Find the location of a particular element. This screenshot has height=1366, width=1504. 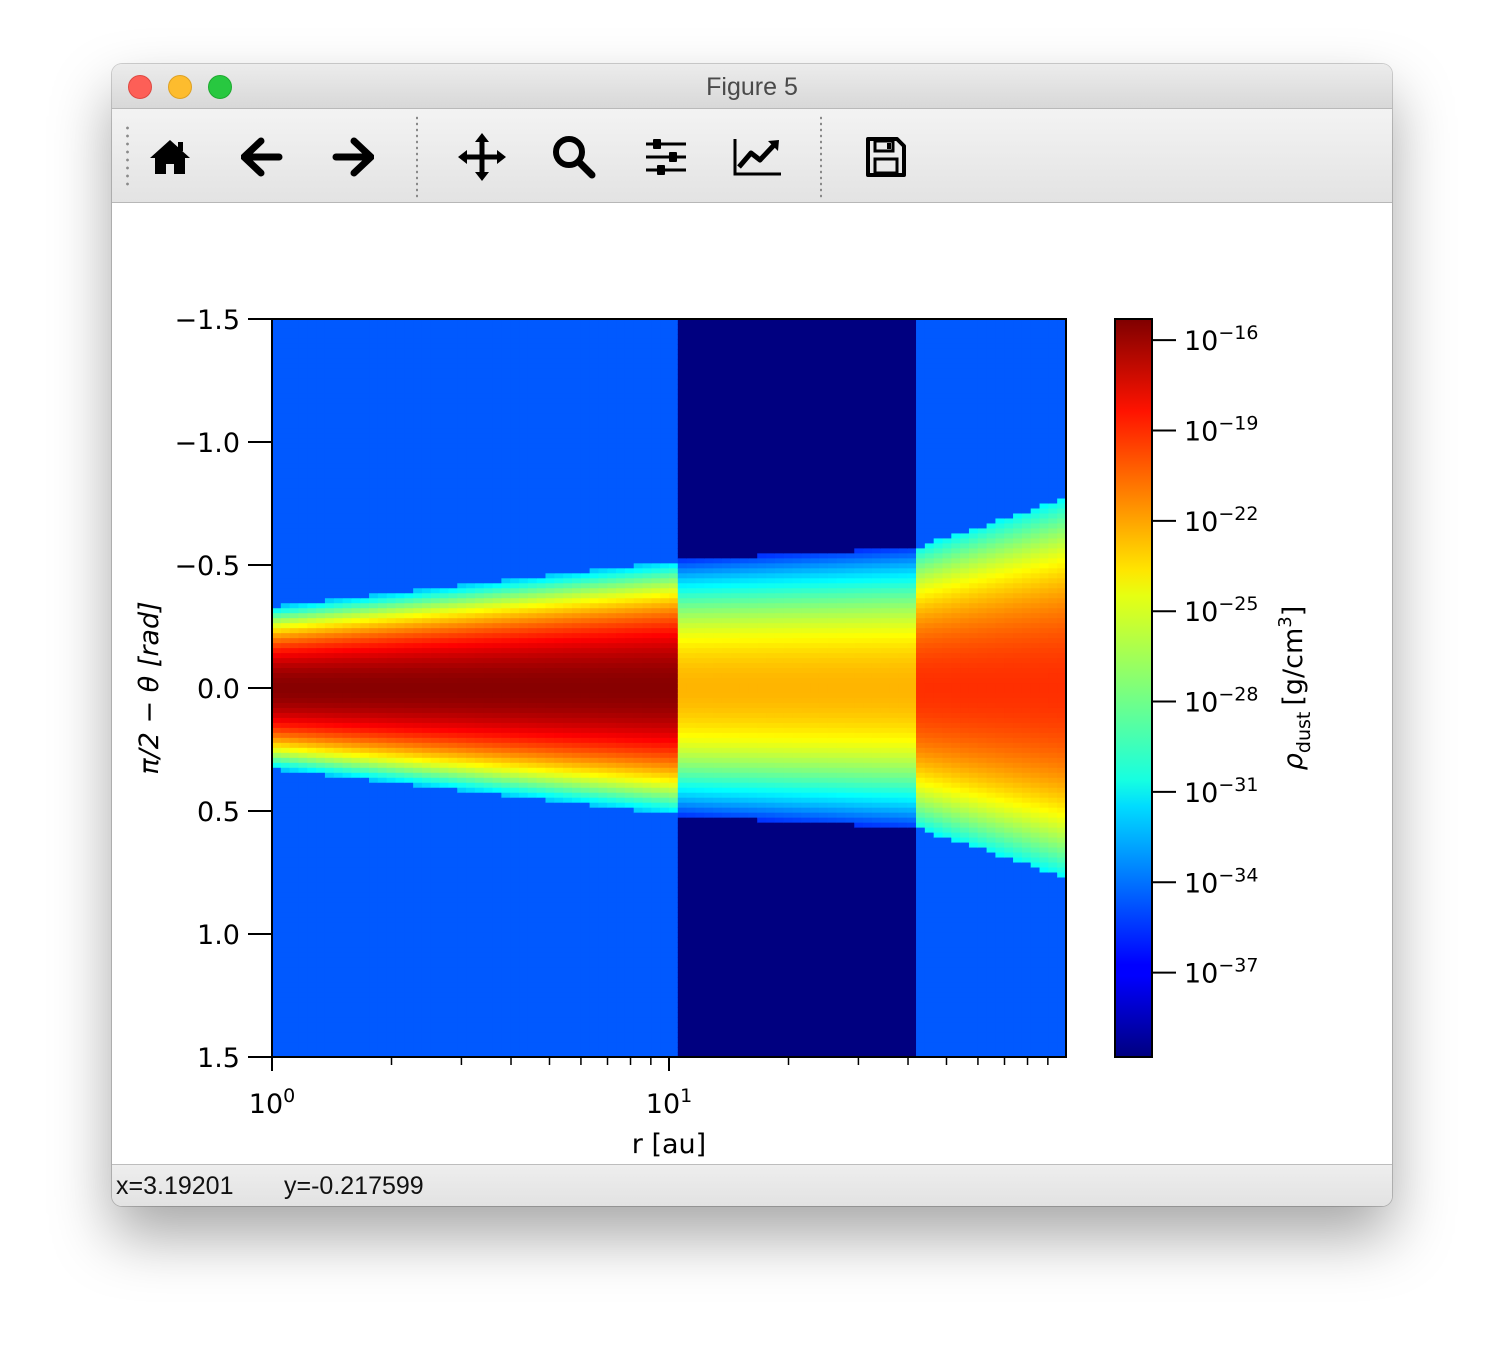

pan-button is located at coordinates (482, 157).